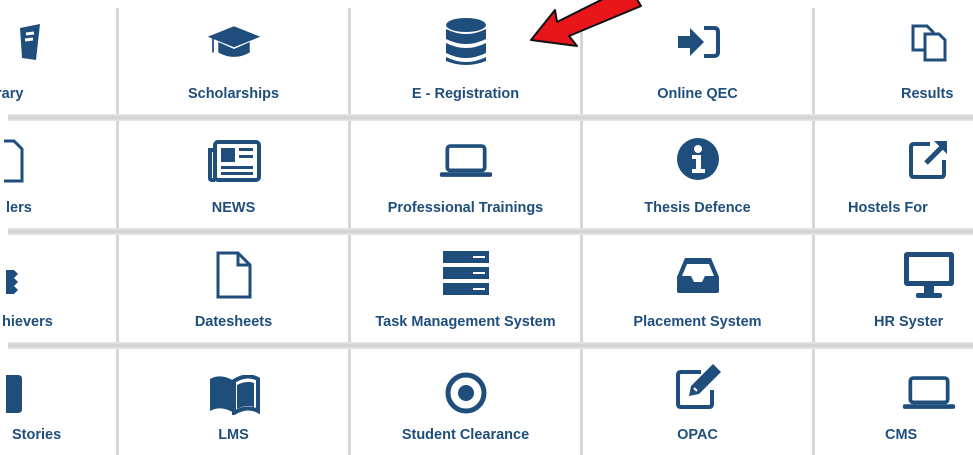 This screenshot has width=973, height=455. I want to click on tile-label: OPAC, so click(697, 435).